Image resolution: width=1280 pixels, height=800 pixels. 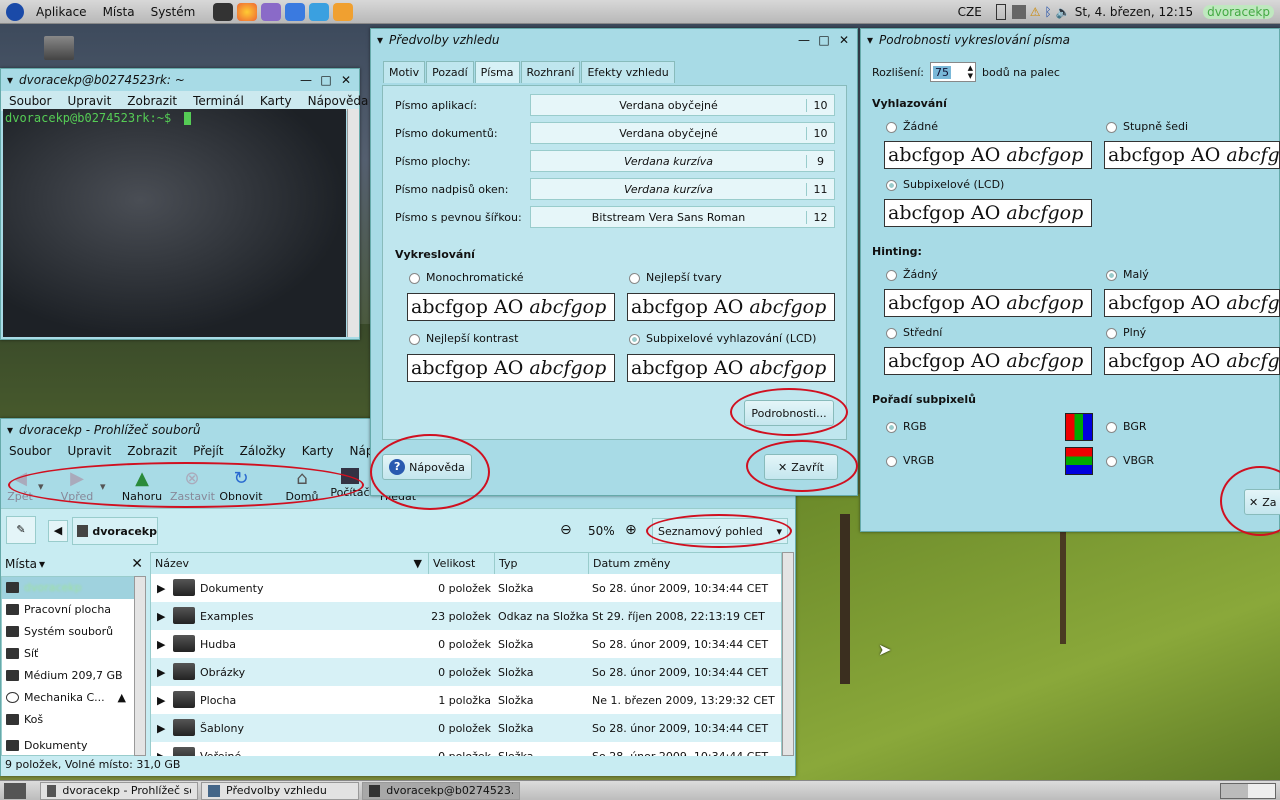 What do you see at coordinates (263, 452) in the screenshot?
I see `menu-bookmarks: Záložky` at bounding box center [263, 452].